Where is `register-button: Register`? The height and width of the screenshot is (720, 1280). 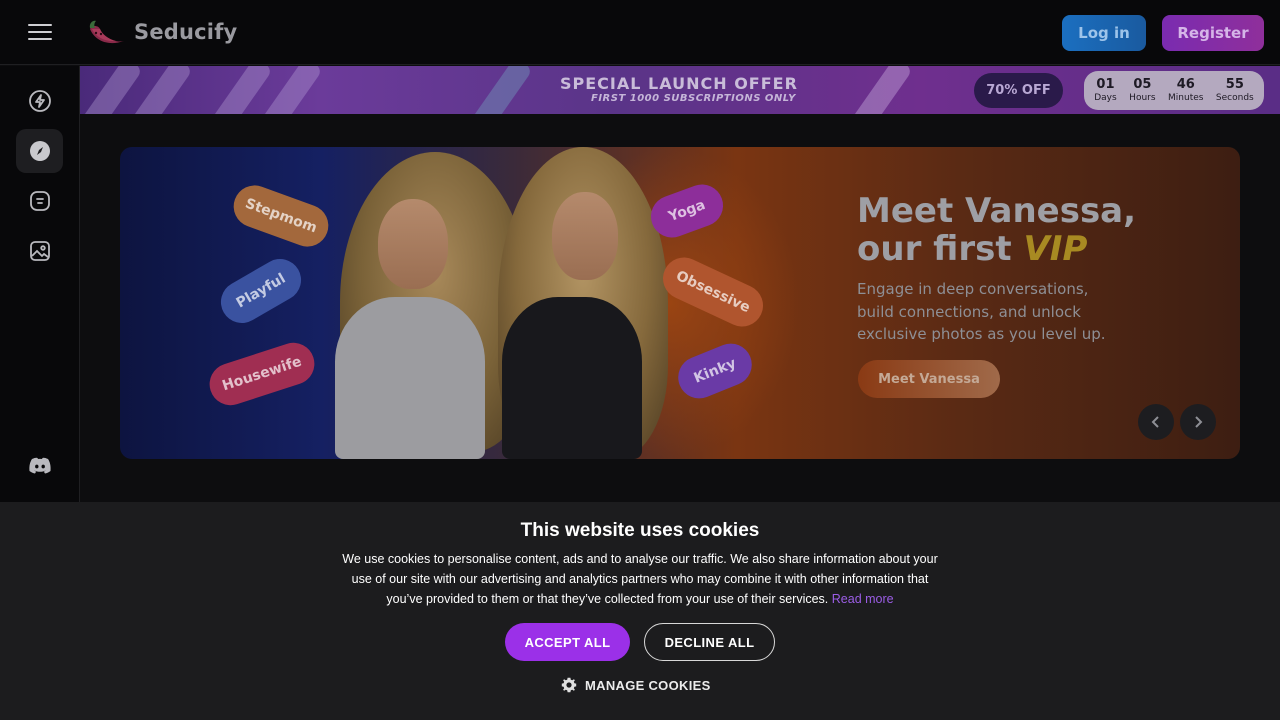
register-button: Register is located at coordinates (1213, 33).